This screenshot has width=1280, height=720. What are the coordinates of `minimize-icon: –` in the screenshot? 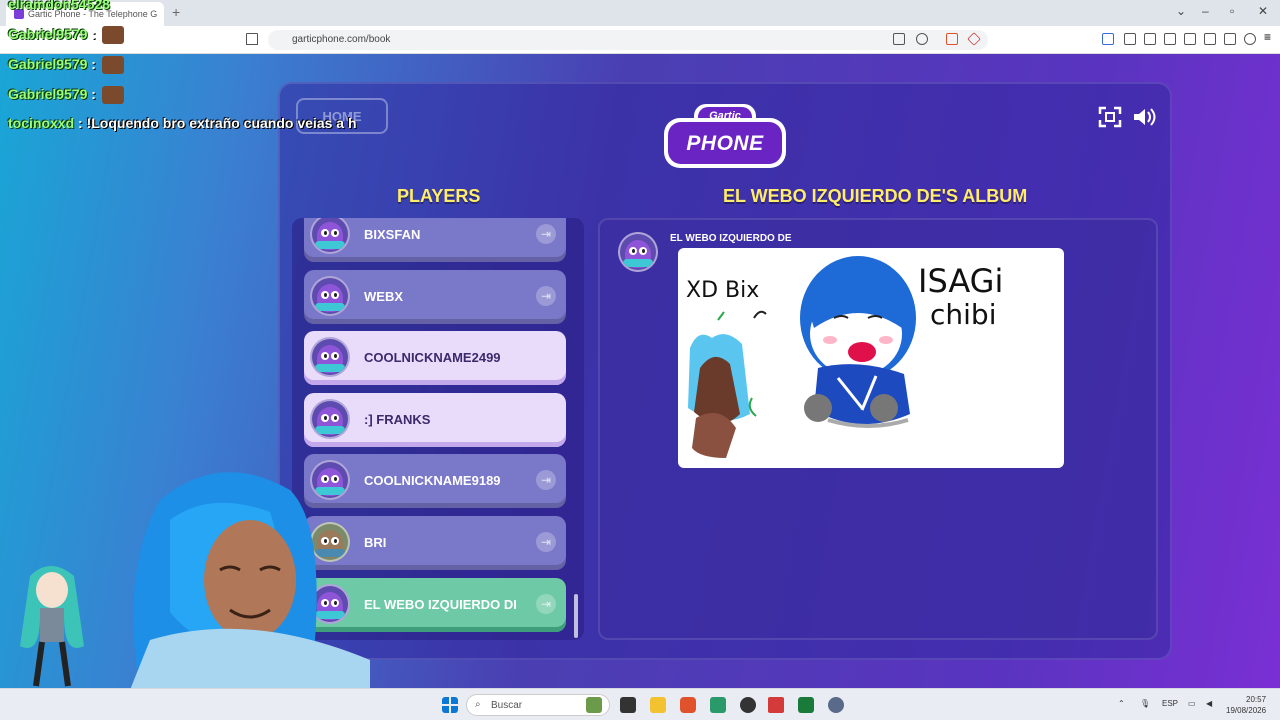 It's located at (1205, 11).